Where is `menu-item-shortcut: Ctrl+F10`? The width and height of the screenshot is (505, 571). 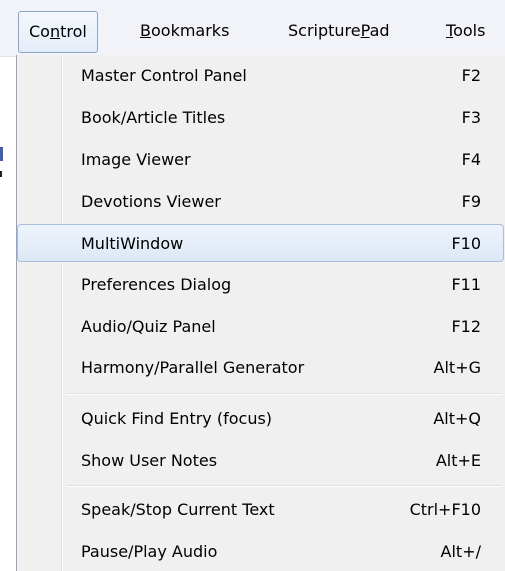
menu-item-shortcut: Ctrl+F10 is located at coordinates (445, 509).